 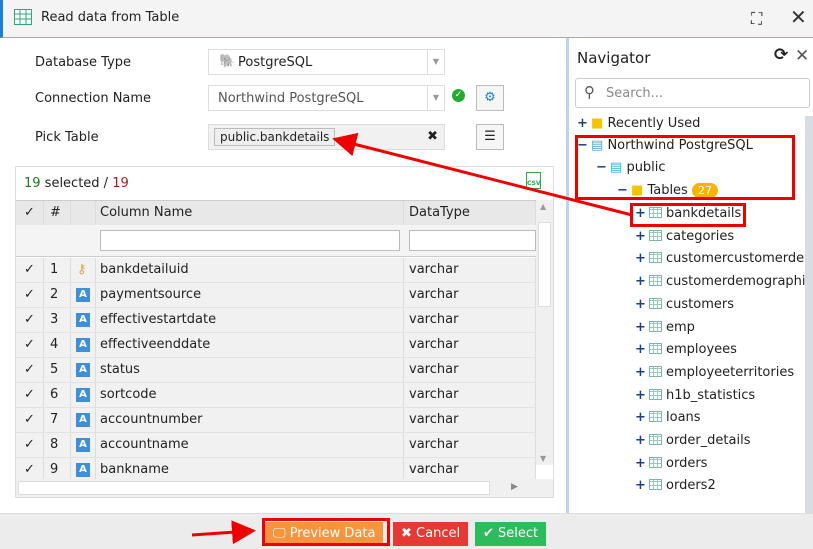 I want to click on total-count: 19, so click(x=120, y=183).